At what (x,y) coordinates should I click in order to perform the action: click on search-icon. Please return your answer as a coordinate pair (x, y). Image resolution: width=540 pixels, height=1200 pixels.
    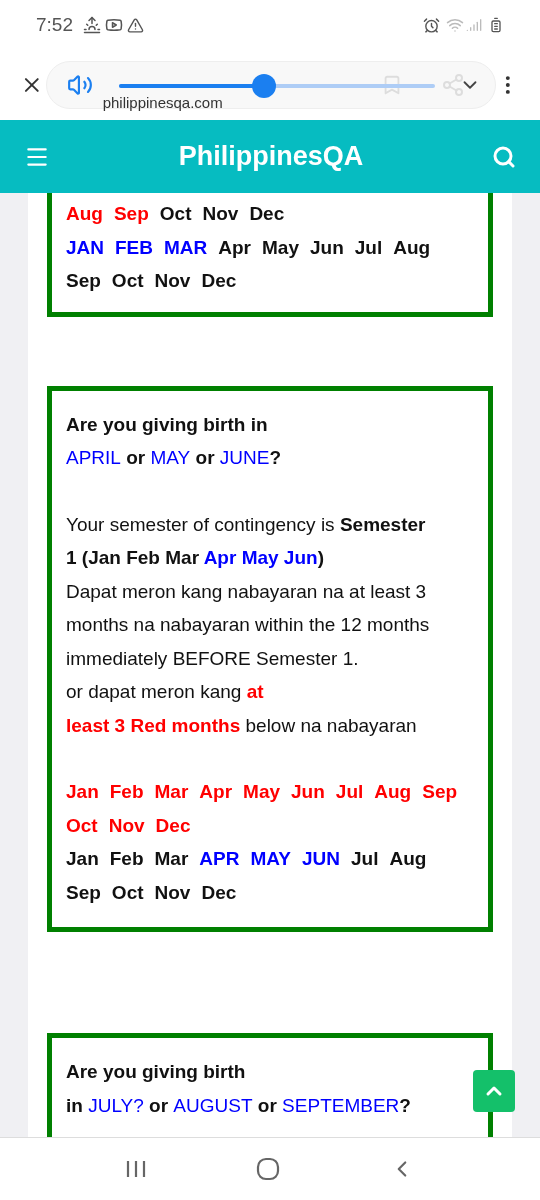
    Looking at the image, I should click on (504, 156).